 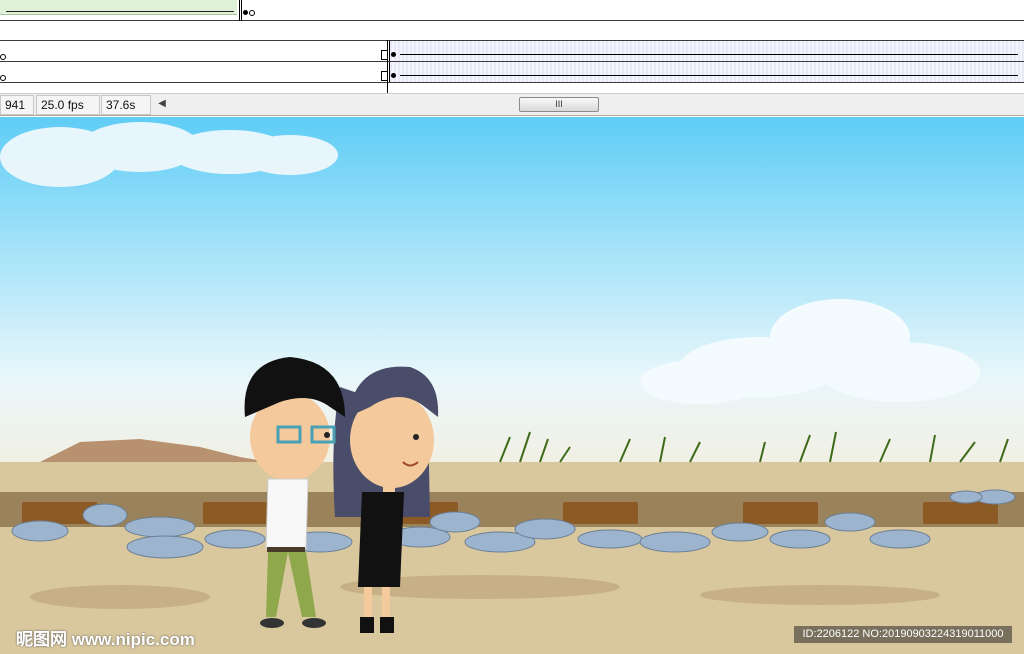 I want to click on playhead-line, so click(x=387, y=67).